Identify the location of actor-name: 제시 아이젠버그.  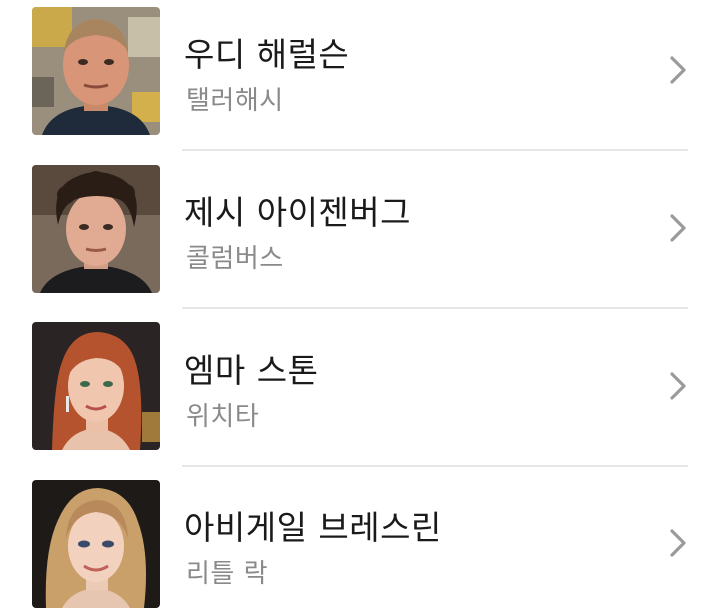
(298, 212).